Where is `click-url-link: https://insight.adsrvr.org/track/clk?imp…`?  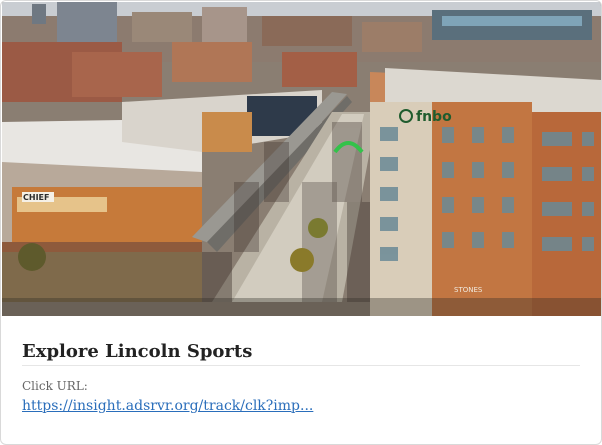 click-url-link: https://insight.adsrvr.org/track/clk?imp… is located at coordinates (167, 406).